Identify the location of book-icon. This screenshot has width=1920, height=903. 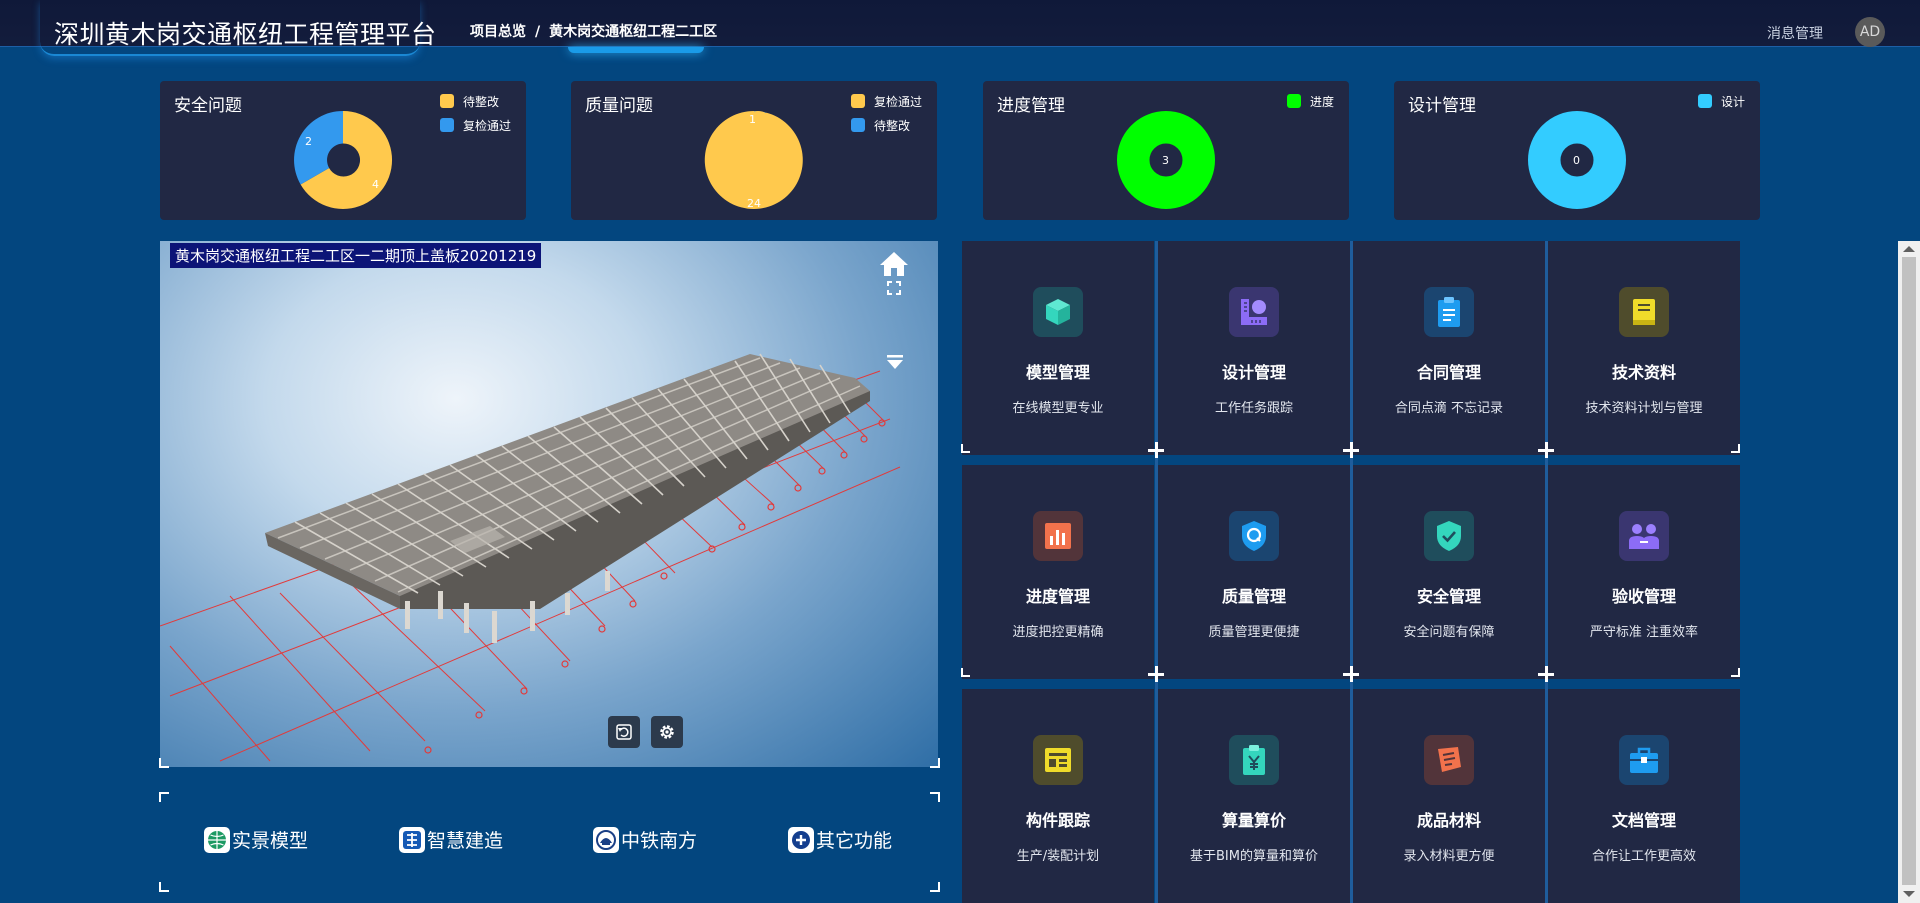
(1644, 312).